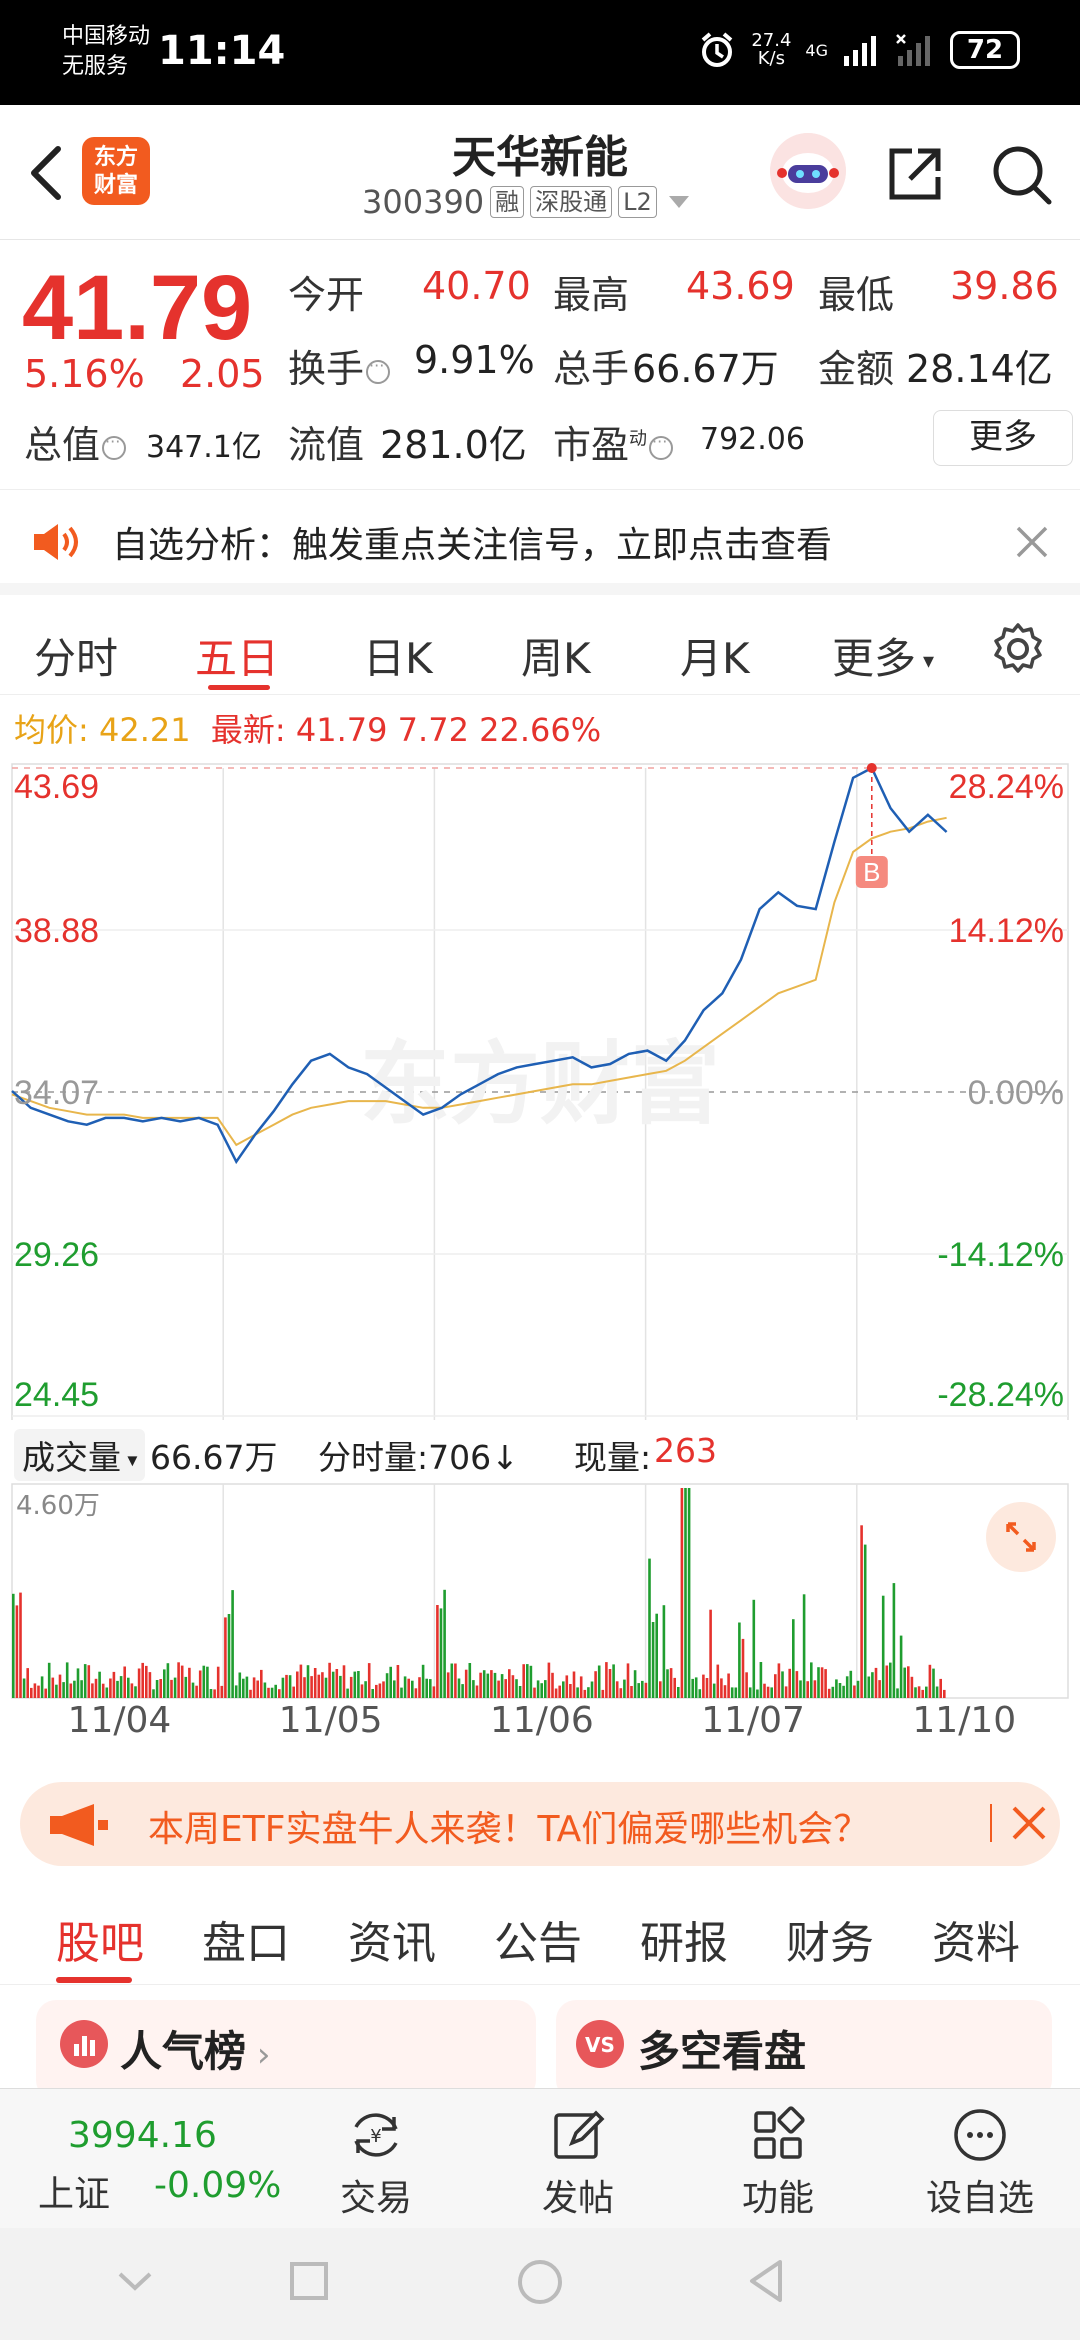 The width and height of the screenshot is (1080, 2340). What do you see at coordinates (56, 931) in the screenshot?
I see `y-tick-left: 38.88` at bounding box center [56, 931].